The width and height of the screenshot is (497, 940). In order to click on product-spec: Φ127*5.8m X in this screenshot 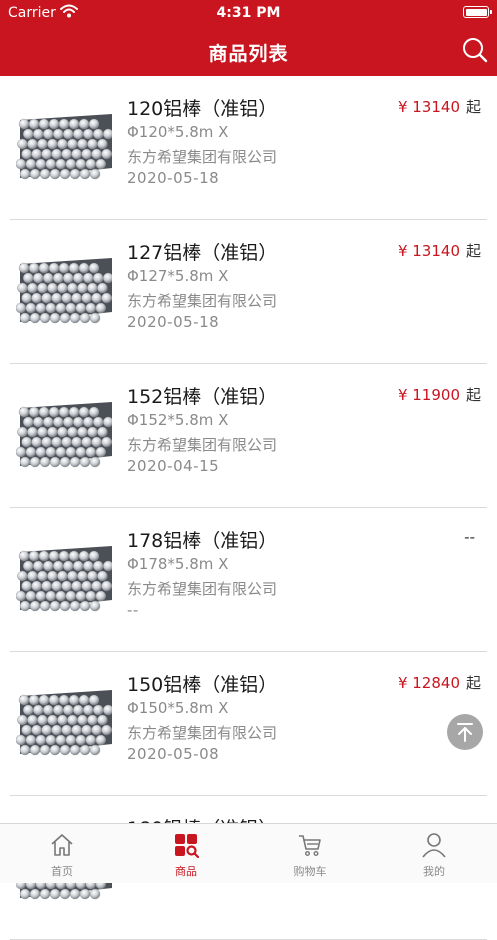, I will do `click(177, 276)`.